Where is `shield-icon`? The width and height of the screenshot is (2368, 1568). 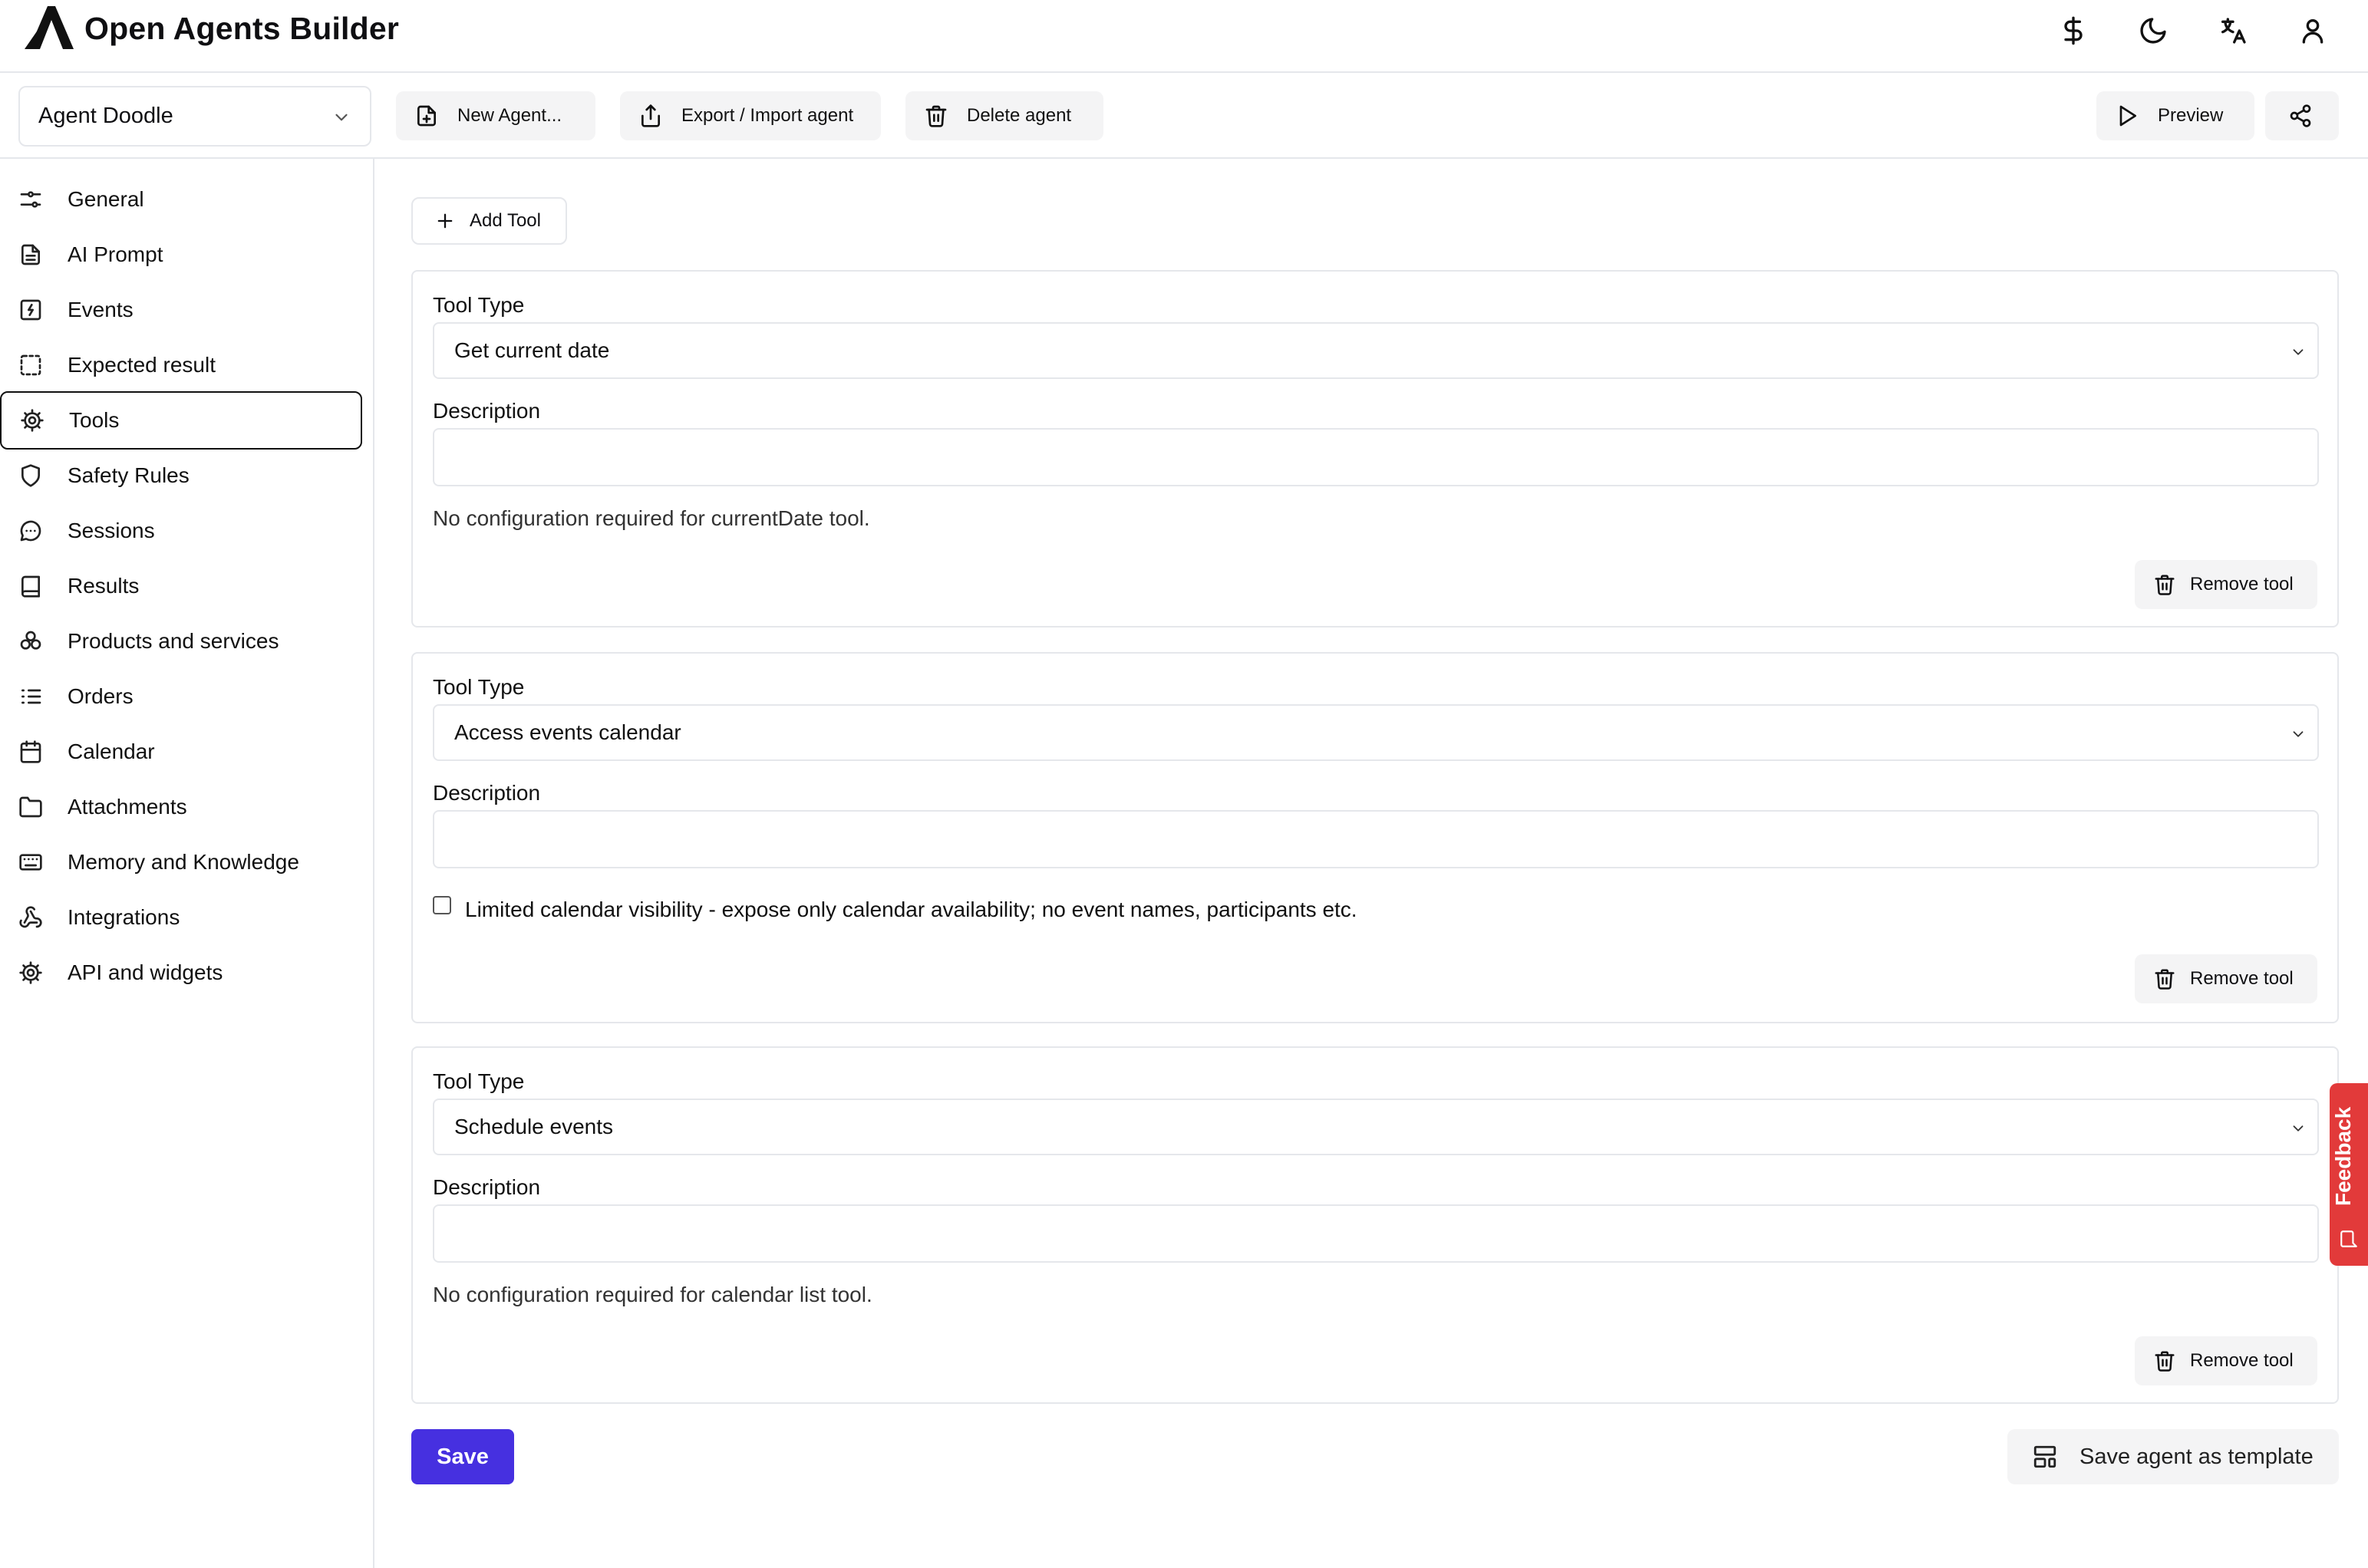 shield-icon is located at coordinates (30, 475).